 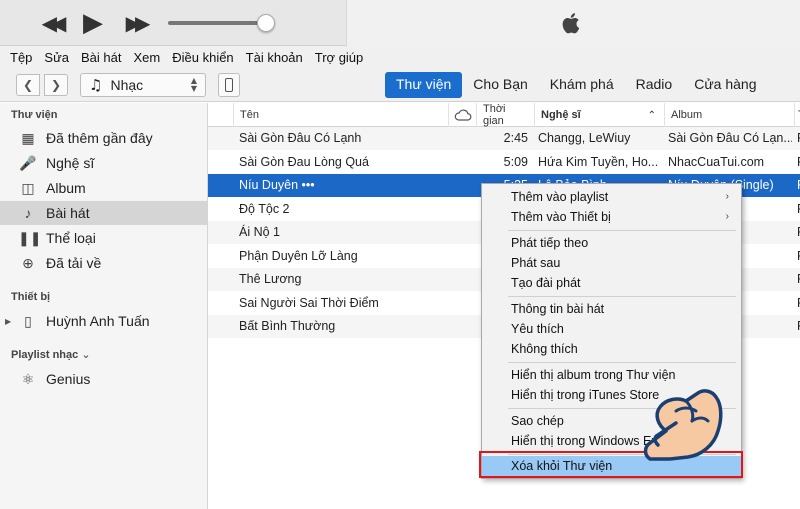 I want to click on column-header-name: Tên, so click(x=340, y=115).